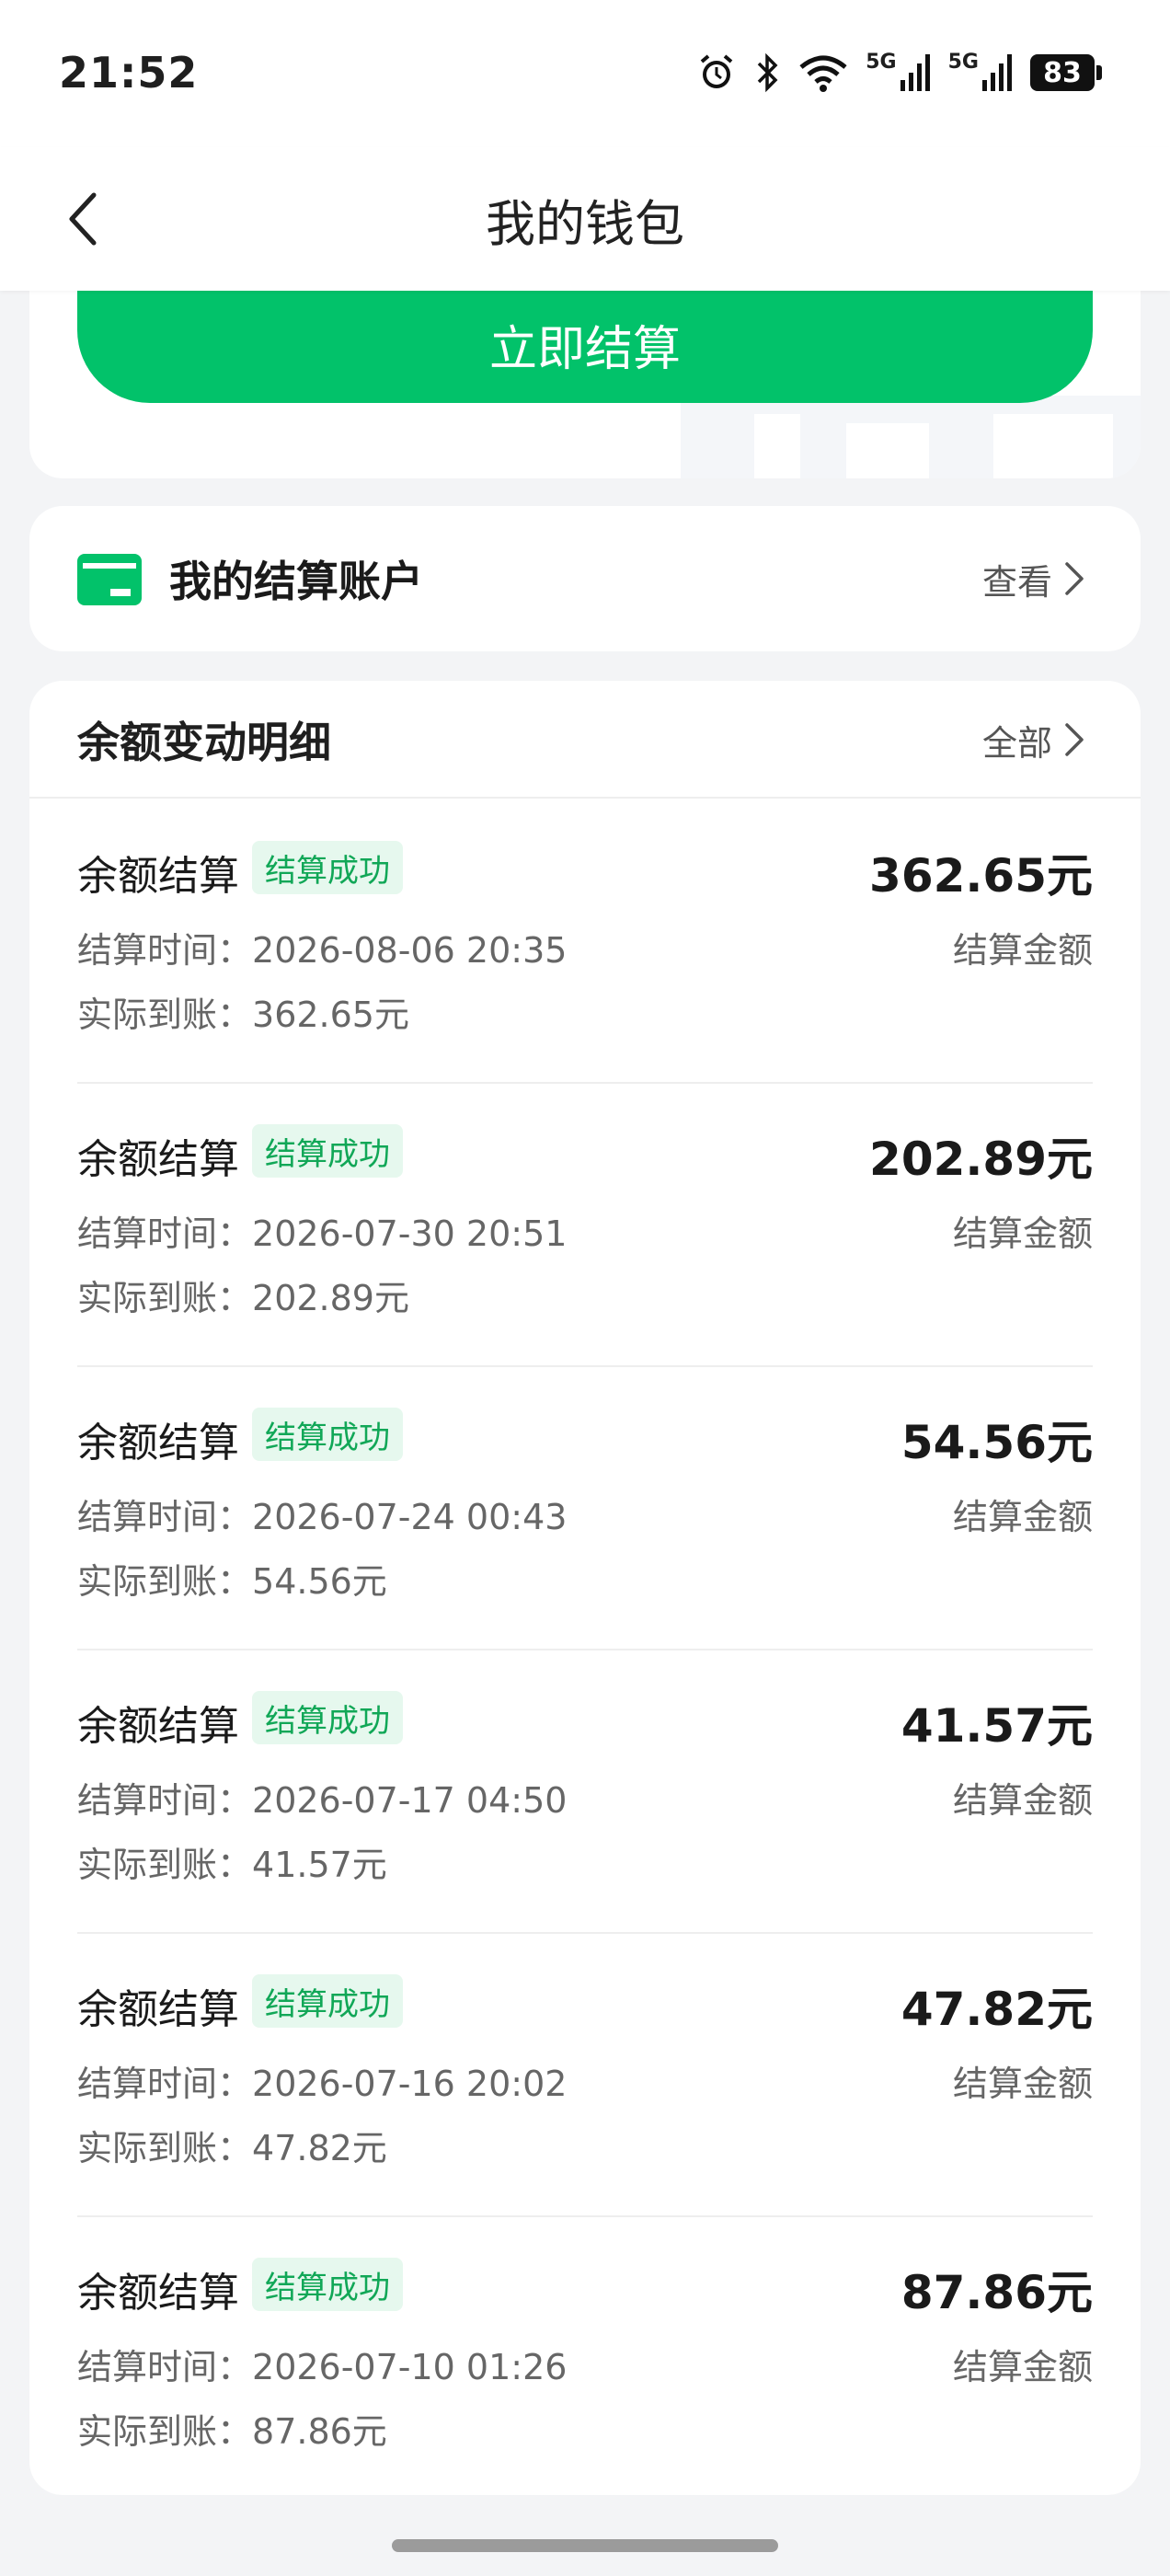 Image resolution: width=1170 pixels, height=2576 pixels. I want to click on battery-icon: 83, so click(1066, 72).